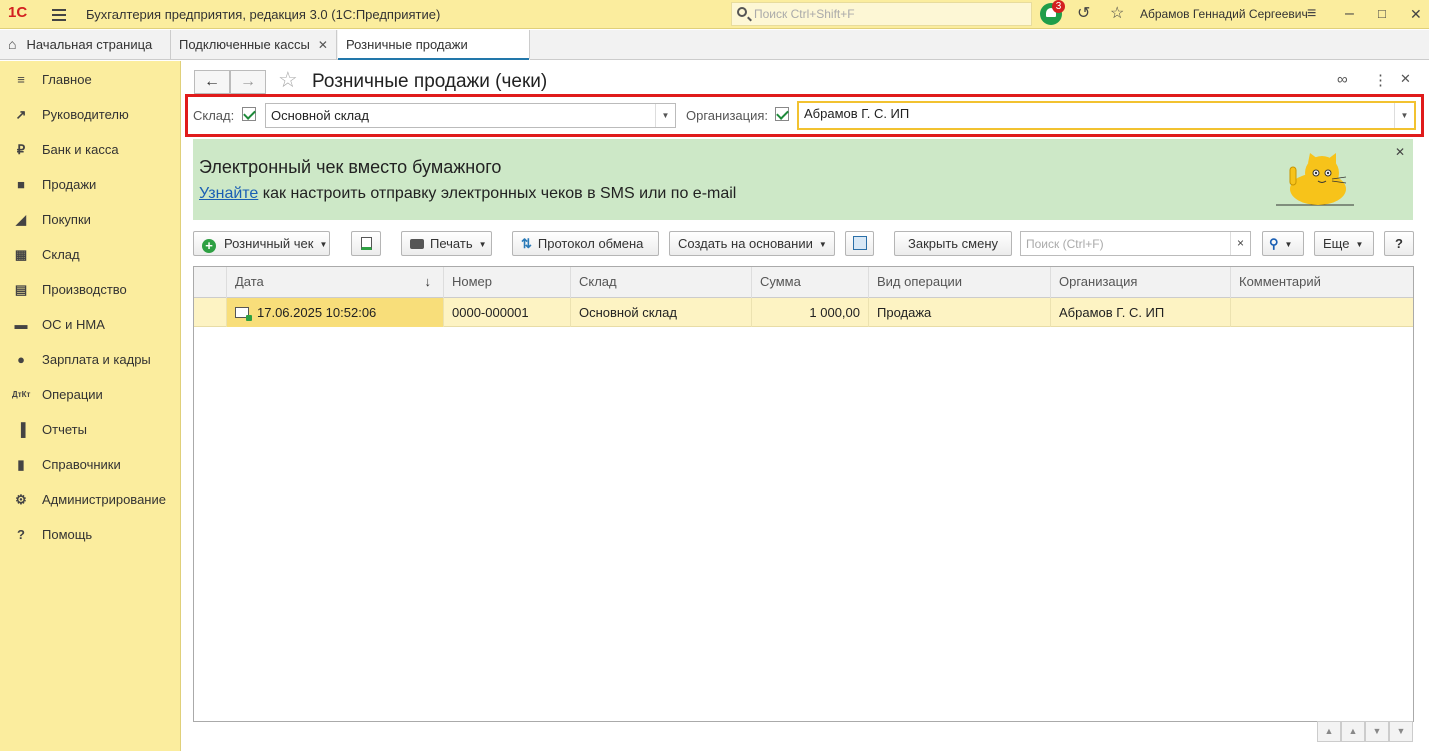 The width and height of the screenshot is (1429, 751). I want to click on column-header-organization: Организация, so click(1141, 282).